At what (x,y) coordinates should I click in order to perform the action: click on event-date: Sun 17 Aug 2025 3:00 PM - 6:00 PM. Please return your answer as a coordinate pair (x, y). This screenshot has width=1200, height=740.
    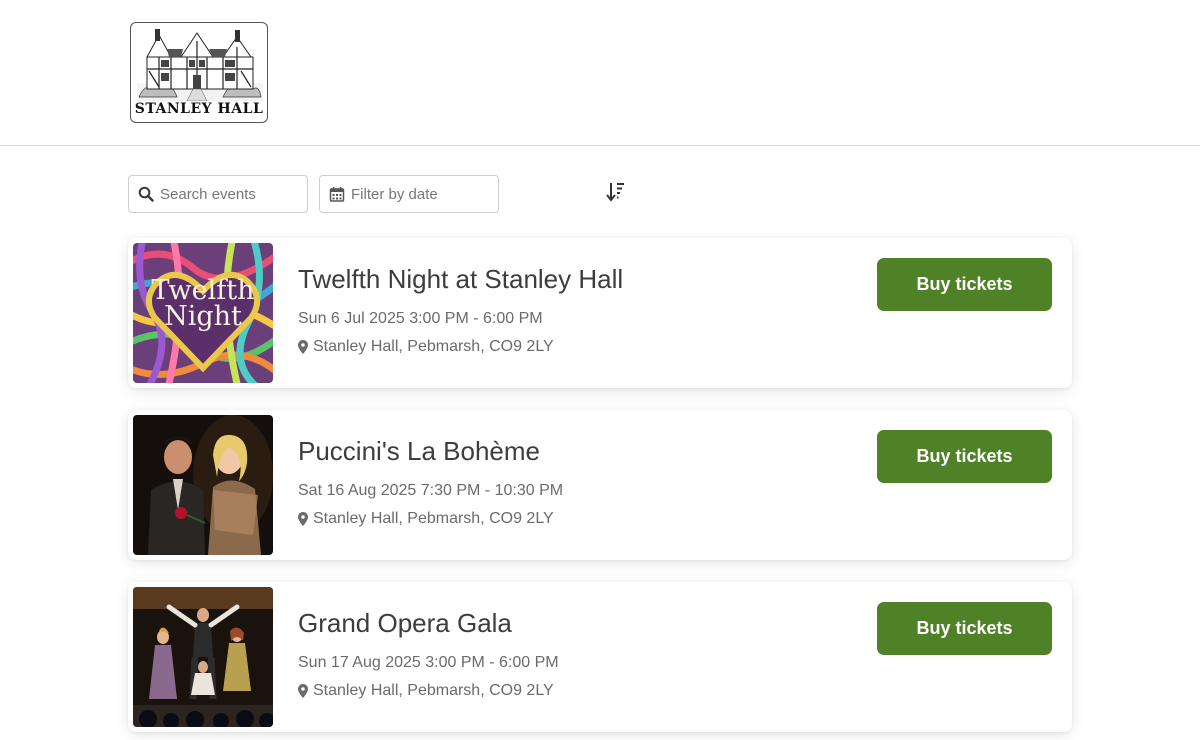
    Looking at the image, I should click on (428, 662).